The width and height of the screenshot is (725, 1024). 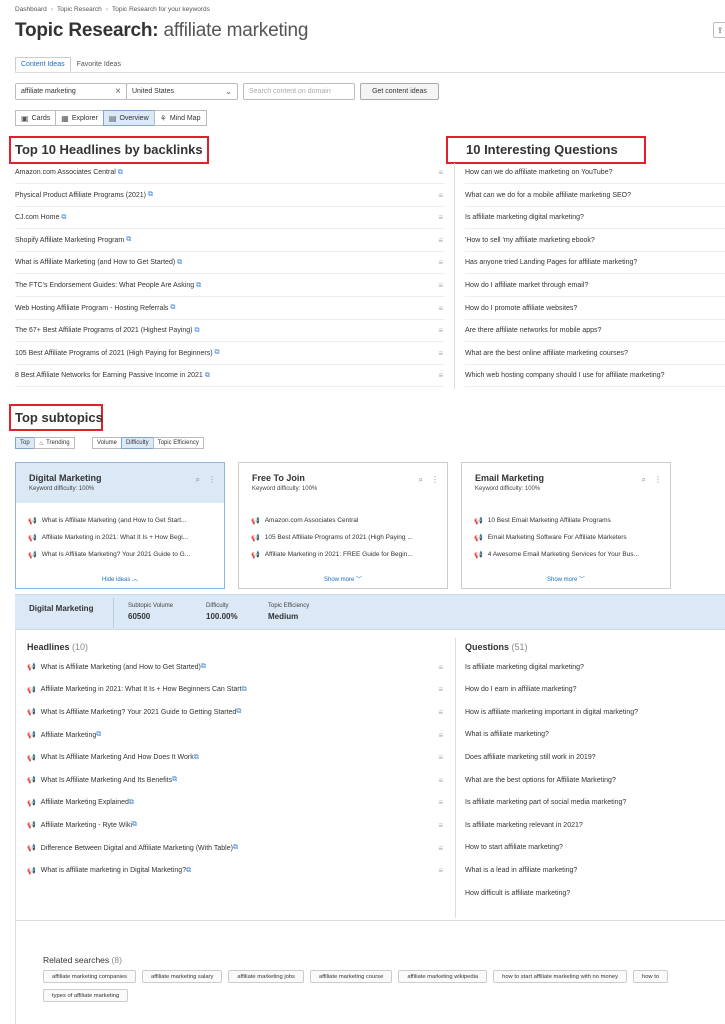 What do you see at coordinates (524, 825) in the screenshot?
I see `detail-question-text: Is affiliate marketing relevant in 2021?` at bounding box center [524, 825].